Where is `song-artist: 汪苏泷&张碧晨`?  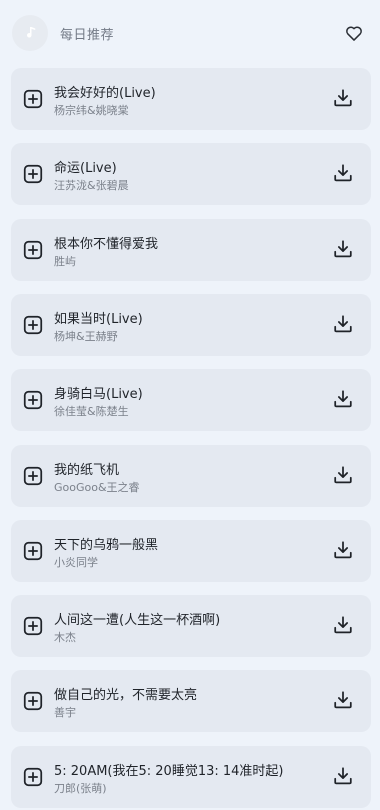
song-artist: 汪苏泷&张碧晨 is located at coordinates (91, 185).